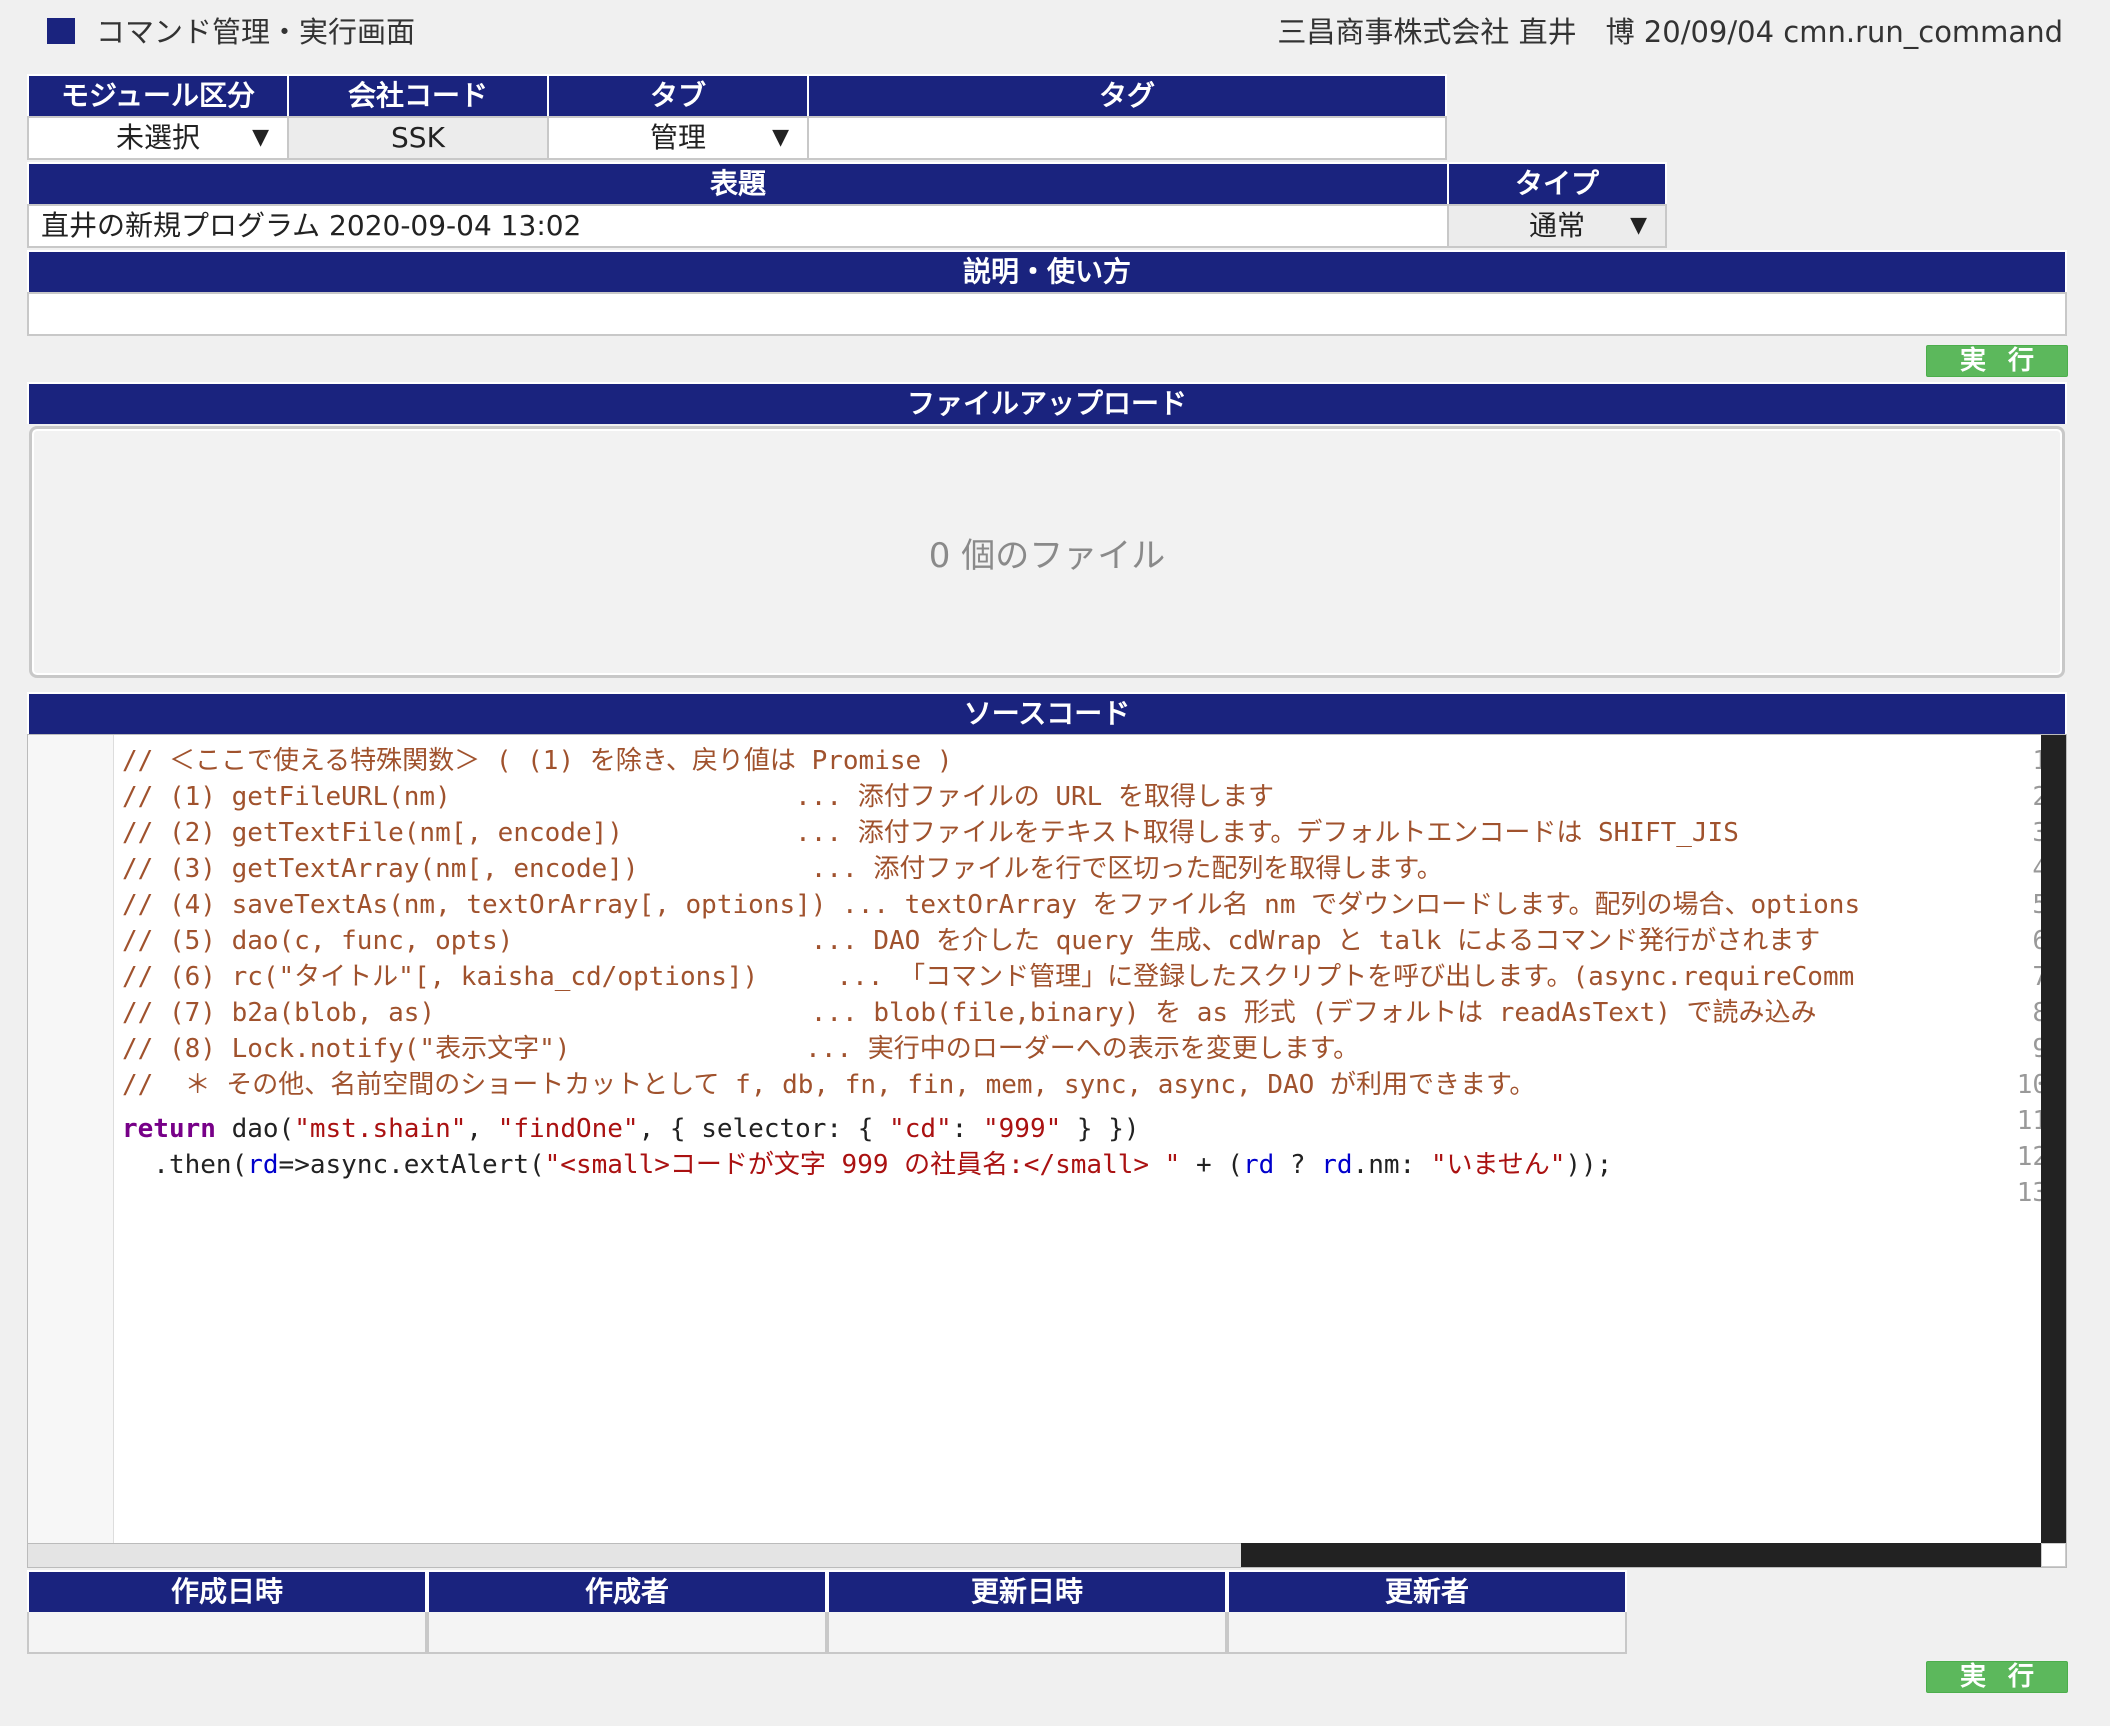 The width and height of the screenshot is (2110, 1726). What do you see at coordinates (627, 1633) in the screenshot?
I see `created-by-value` at bounding box center [627, 1633].